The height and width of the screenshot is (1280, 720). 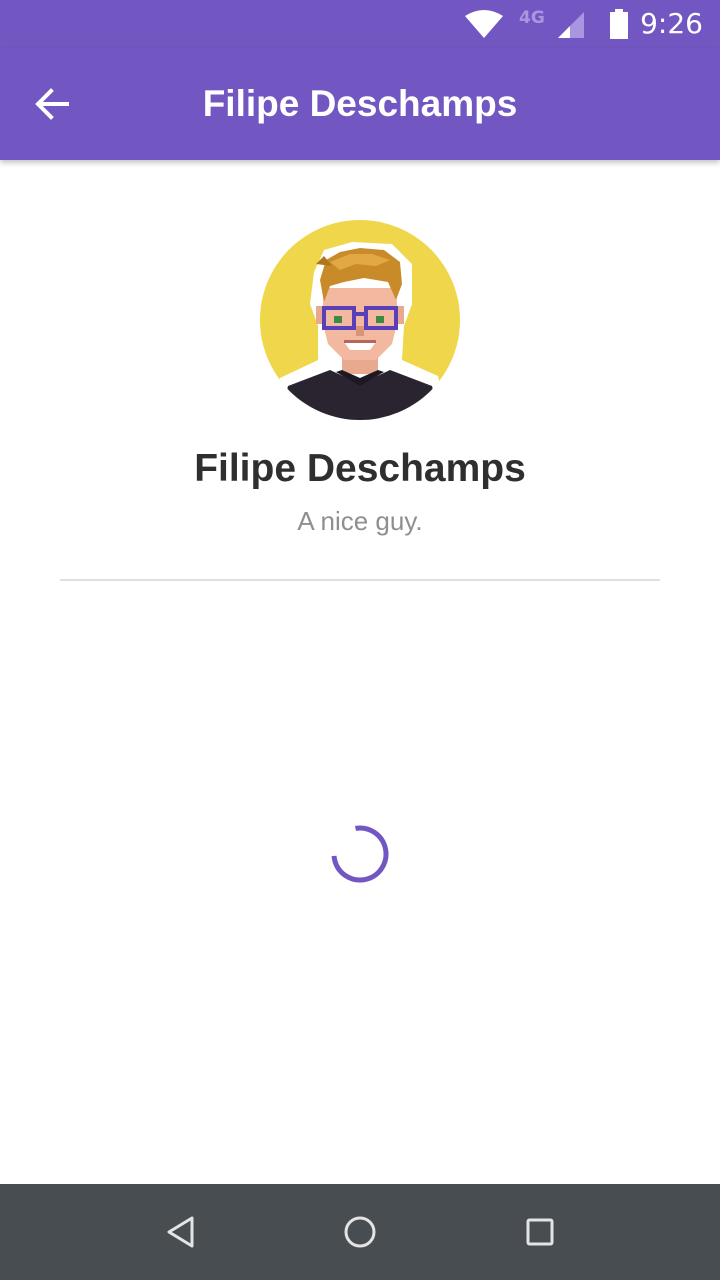 I want to click on profile-name: Filipe Deschamps, so click(x=360, y=468).